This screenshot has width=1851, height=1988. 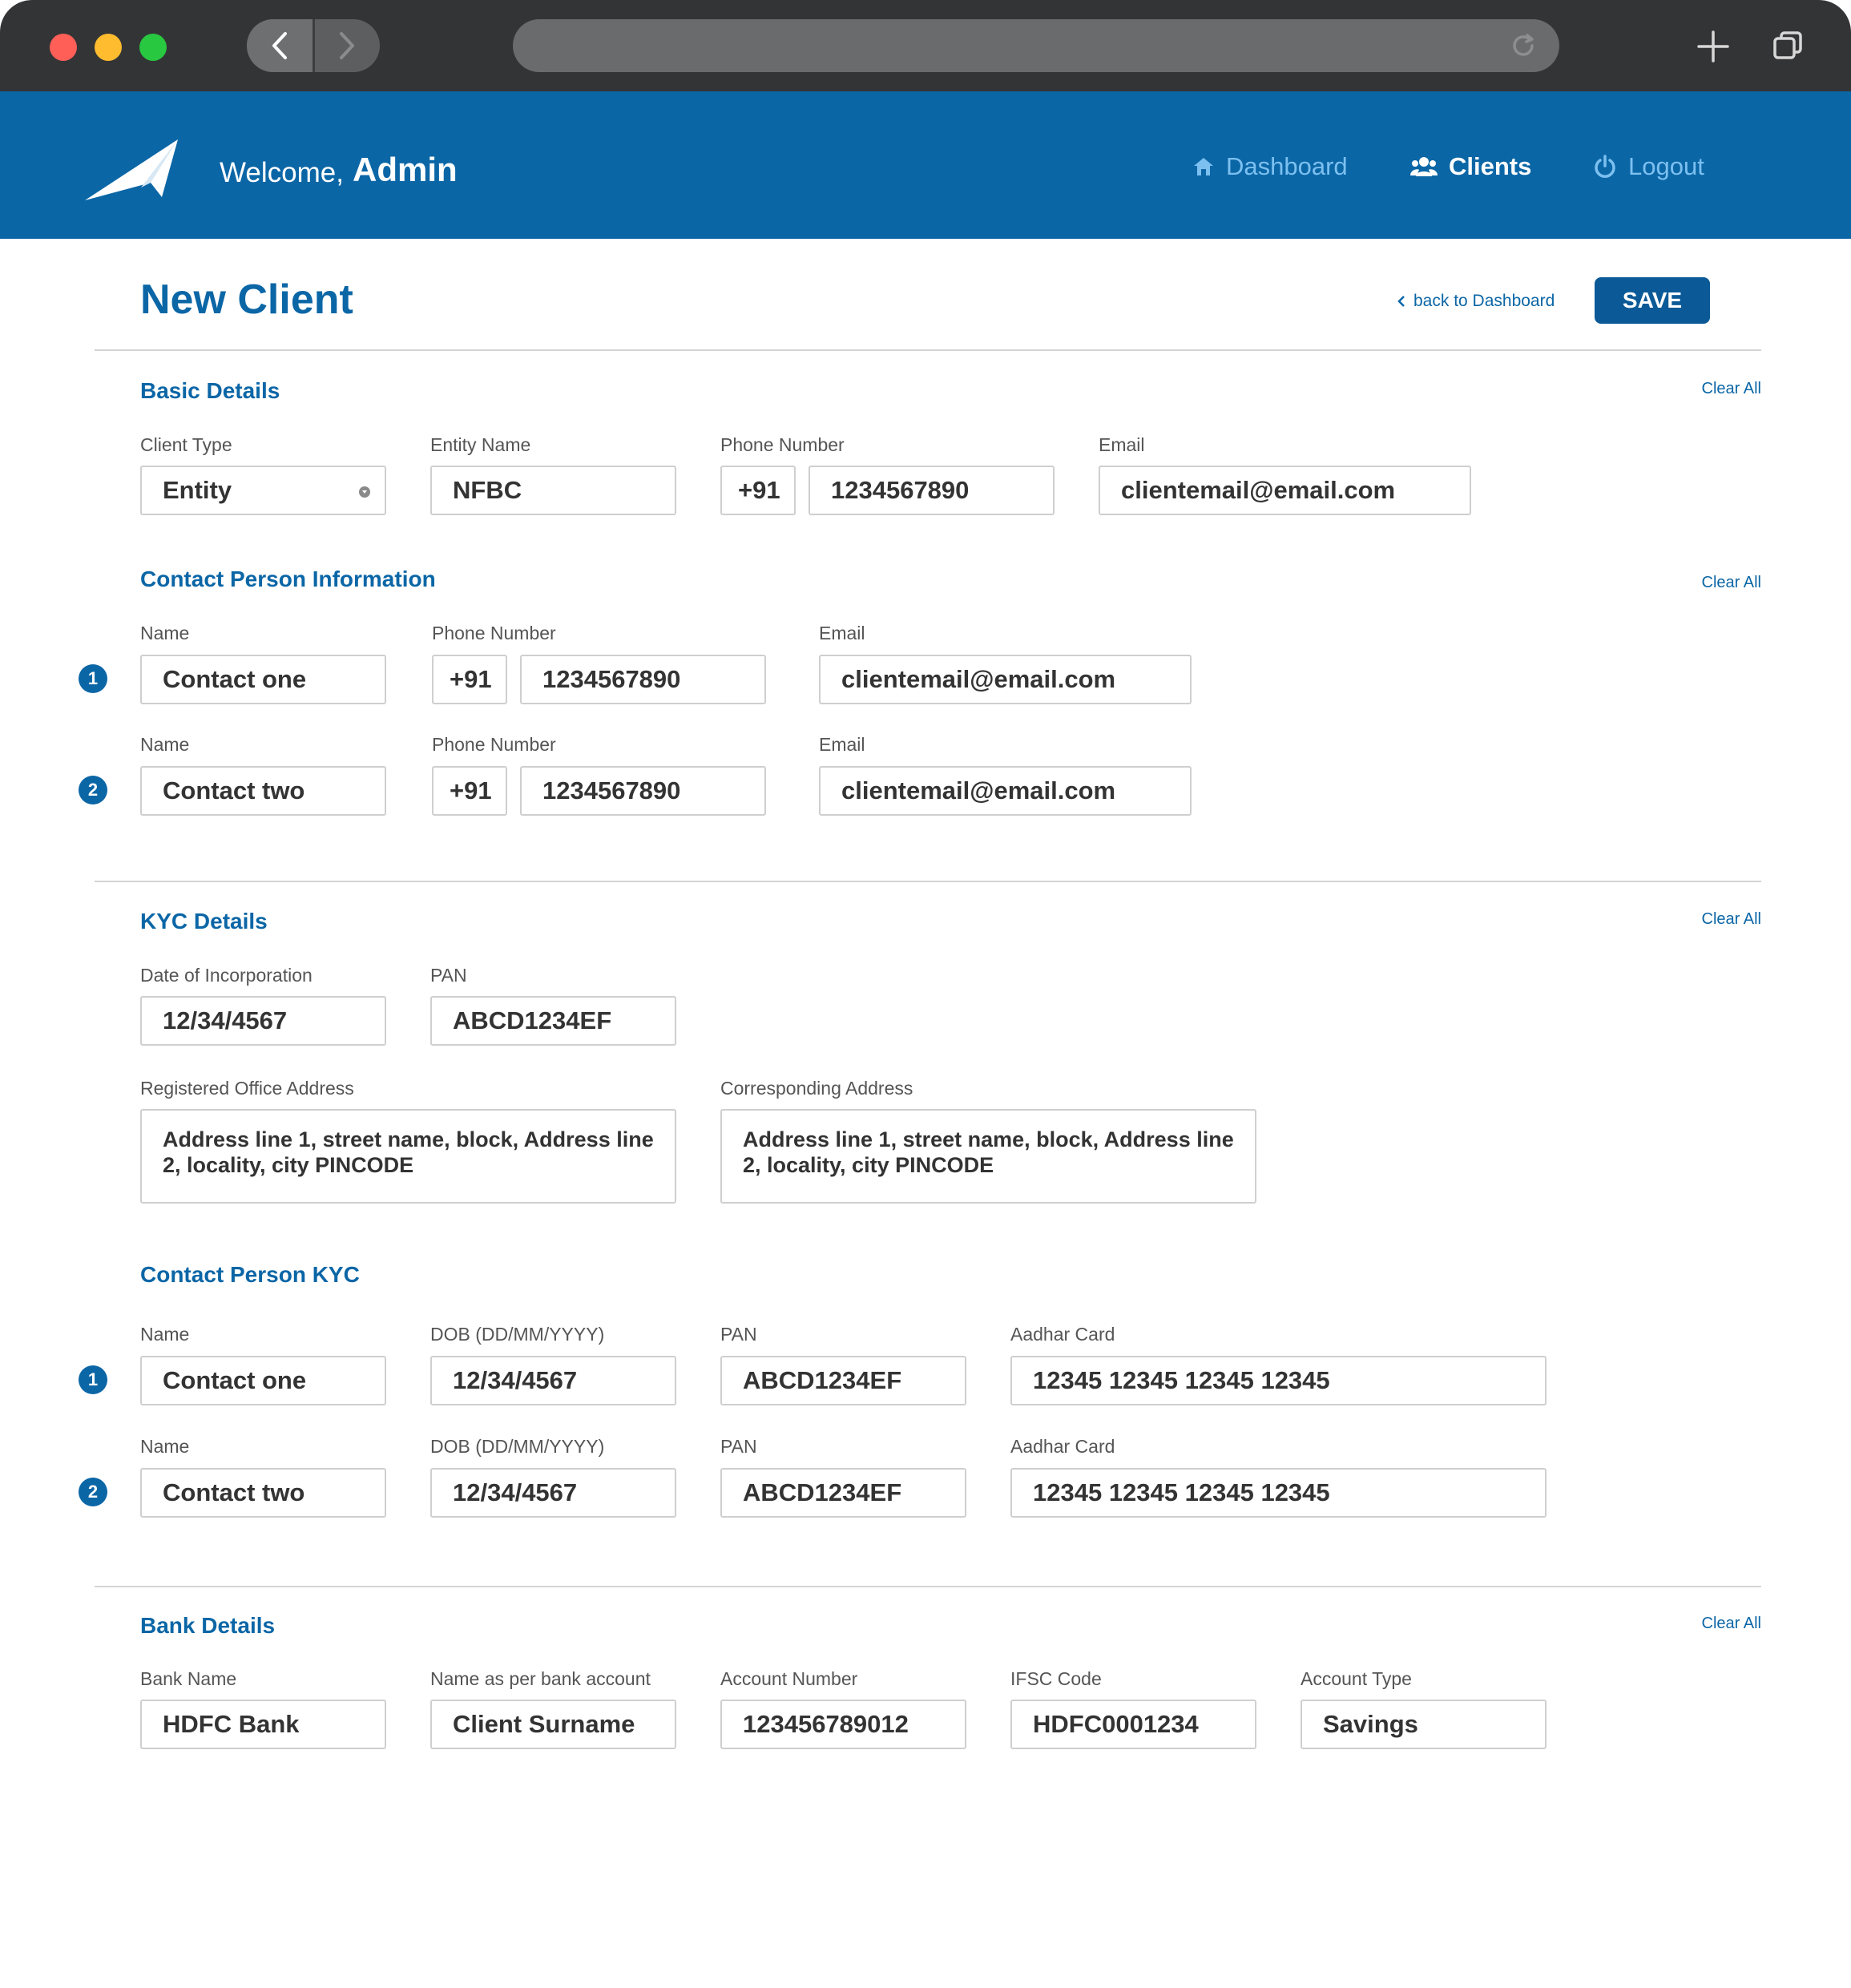 I want to click on tabs-icon, so click(x=1787, y=45).